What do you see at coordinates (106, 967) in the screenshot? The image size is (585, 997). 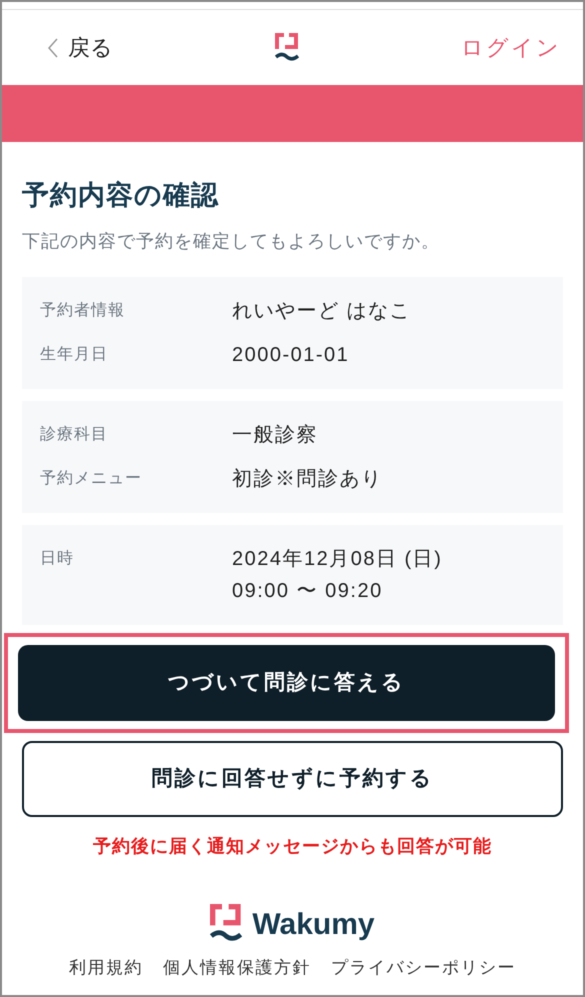 I see `footer-link: 利用規約` at bounding box center [106, 967].